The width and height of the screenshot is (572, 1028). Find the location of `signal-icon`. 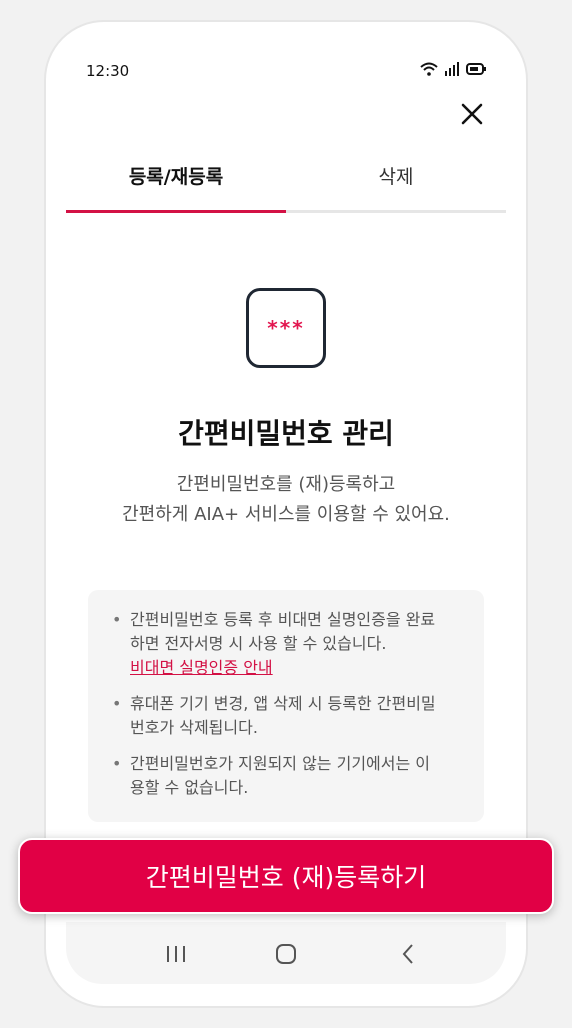

signal-icon is located at coordinates (452, 69).